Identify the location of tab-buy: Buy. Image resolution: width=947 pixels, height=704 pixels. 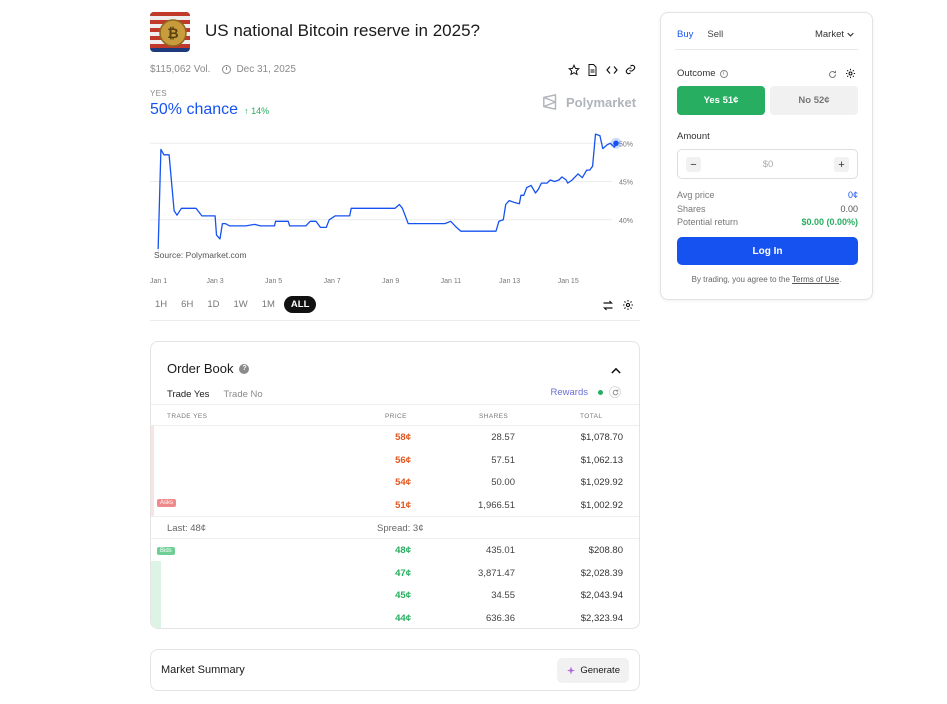
(685, 39).